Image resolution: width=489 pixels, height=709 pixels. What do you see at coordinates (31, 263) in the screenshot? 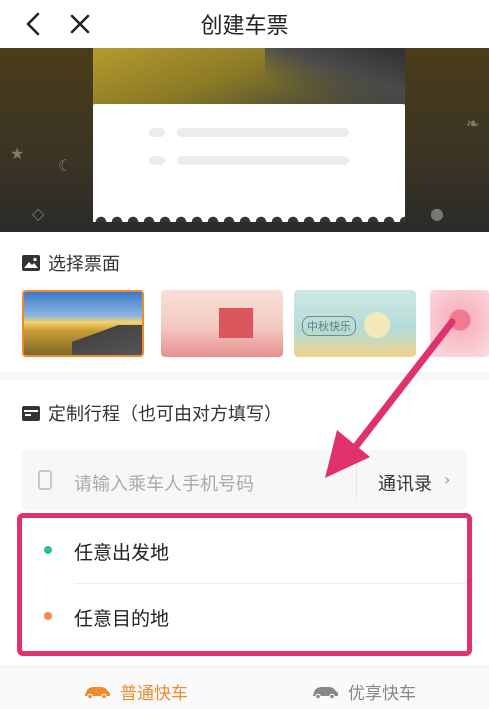
I see `image-icon` at bounding box center [31, 263].